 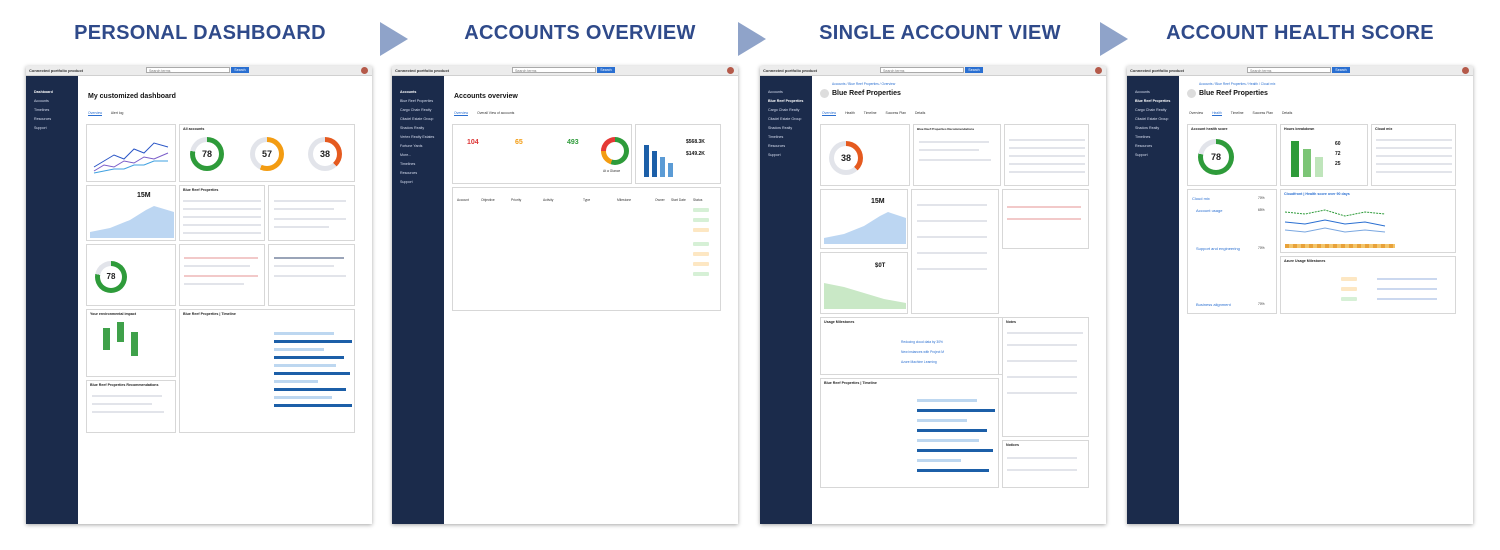 What do you see at coordinates (1045, 377) in the screenshot?
I see `notes-card: Notes` at bounding box center [1045, 377].